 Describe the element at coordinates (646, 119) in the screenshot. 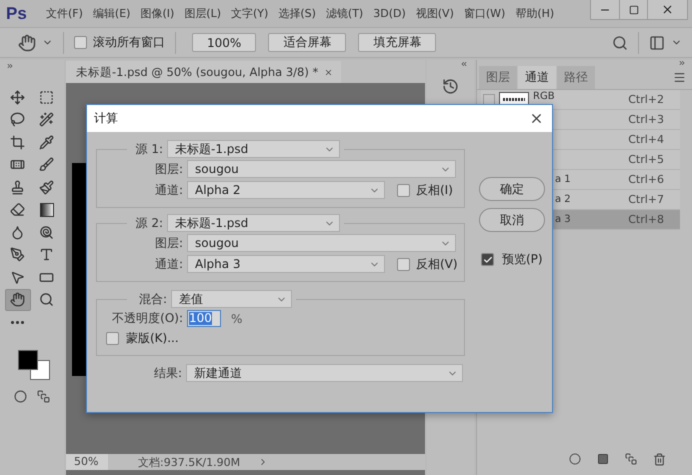

I see `channel-shortcut: Ctrl+3` at that location.